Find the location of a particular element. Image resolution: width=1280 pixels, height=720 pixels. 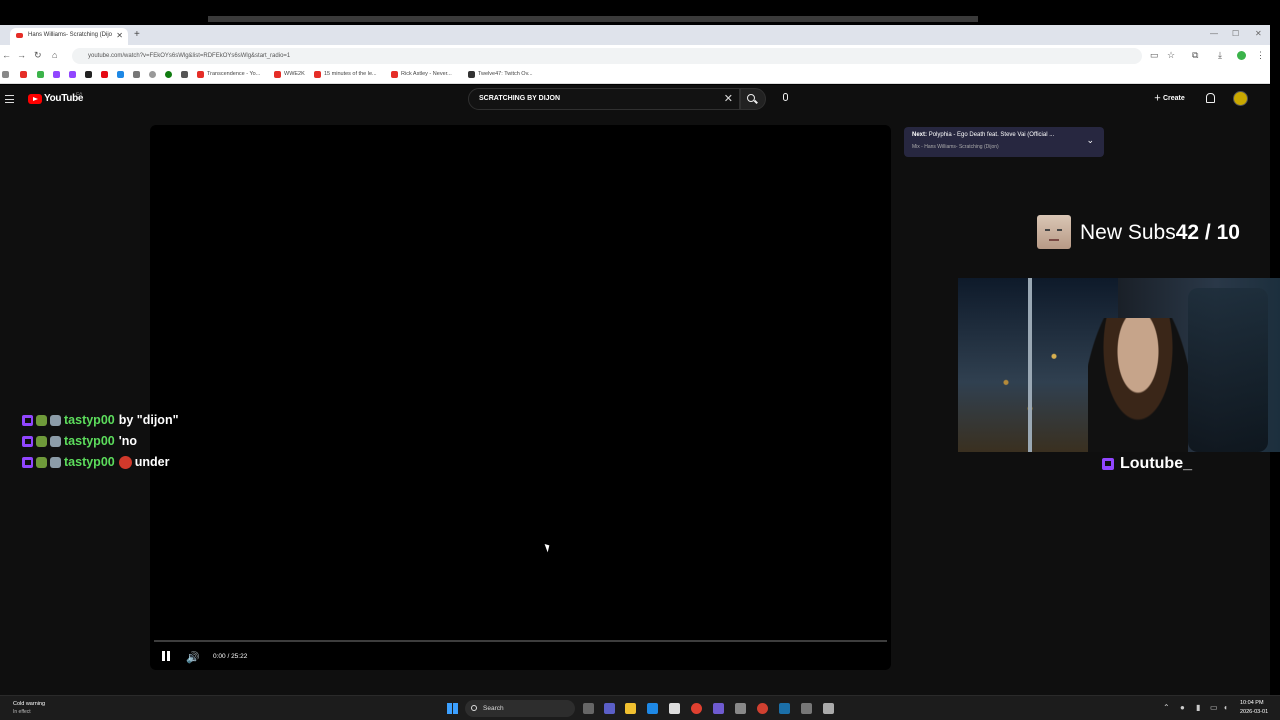

bookmark-star-icon: ☆ is located at coordinates (1171, 55).